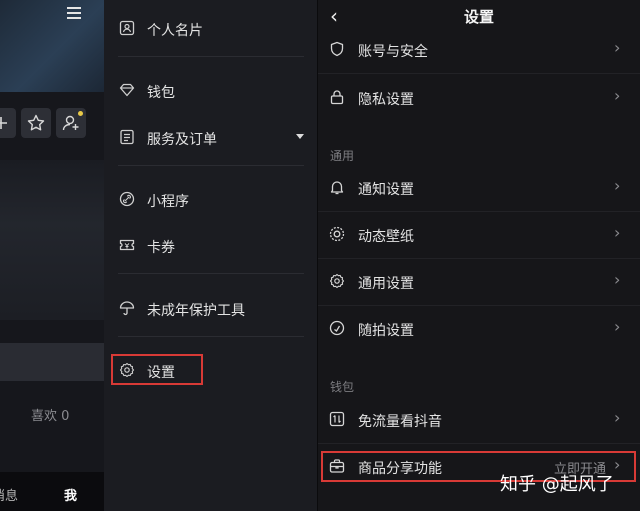 This screenshot has width=640, height=511. Describe the element at coordinates (337, 419) in the screenshot. I see `data-free-icon` at that location.